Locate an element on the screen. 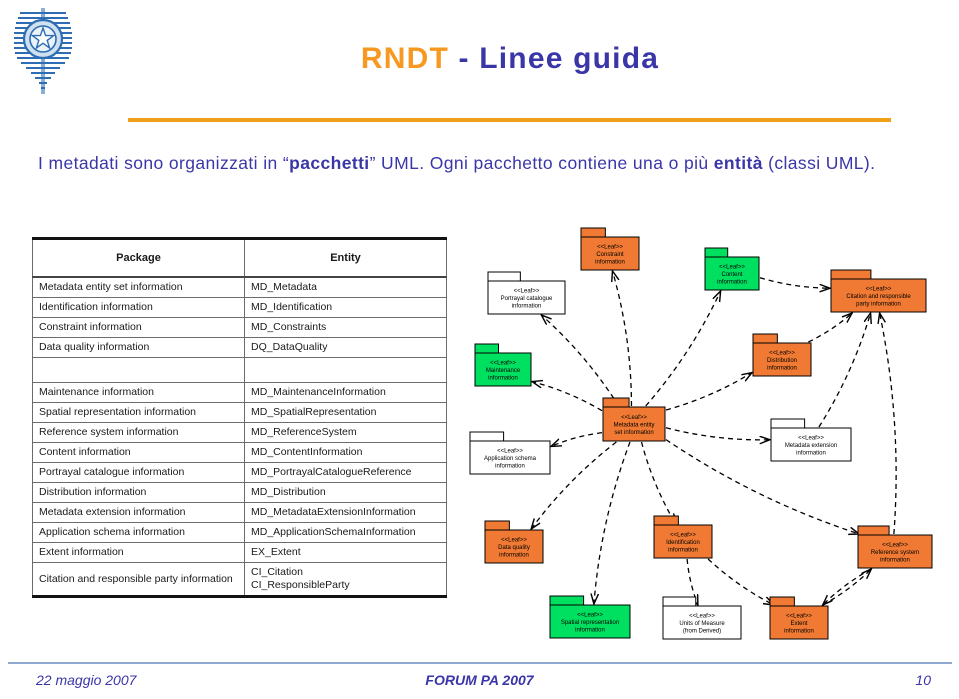 The width and height of the screenshot is (959, 699). italian-republic-emblem-logo is located at coordinates (43, 51).